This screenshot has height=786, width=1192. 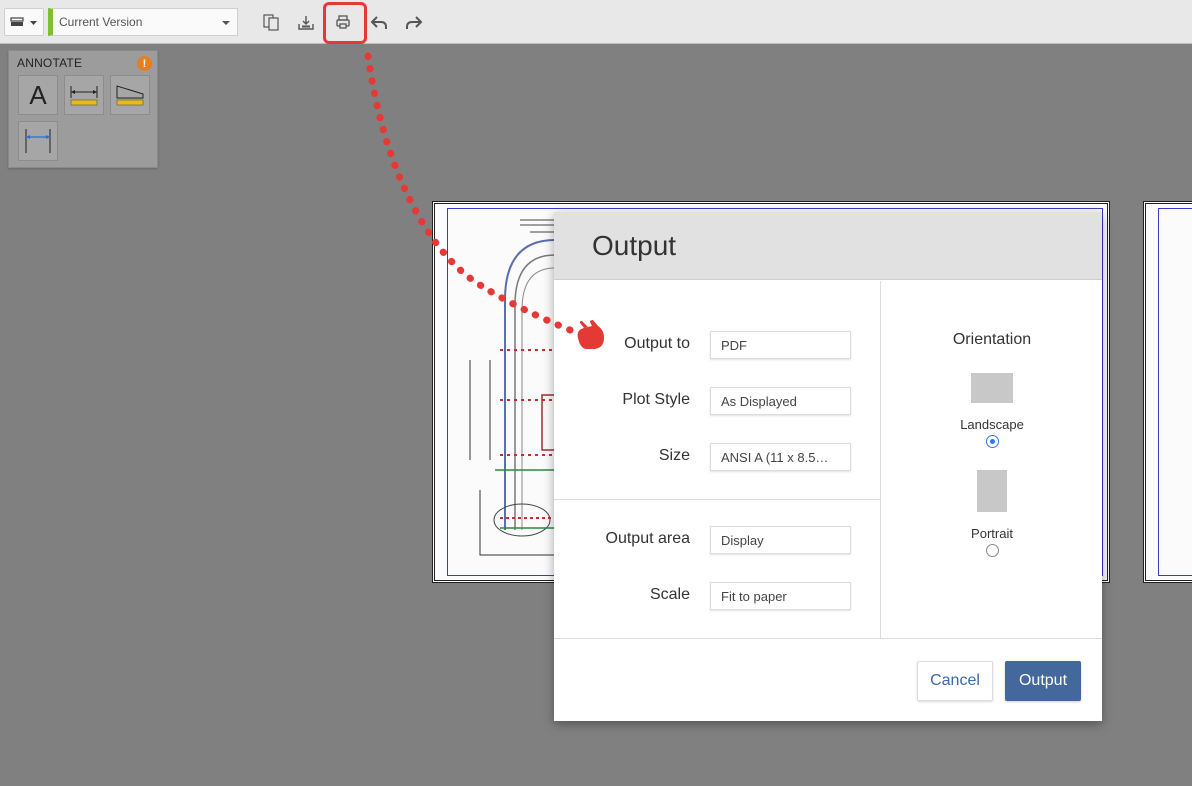 What do you see at coordinates (828, 246) in the screenshot?
I see `dialog-header: Output` at bounding box center [828, 246].